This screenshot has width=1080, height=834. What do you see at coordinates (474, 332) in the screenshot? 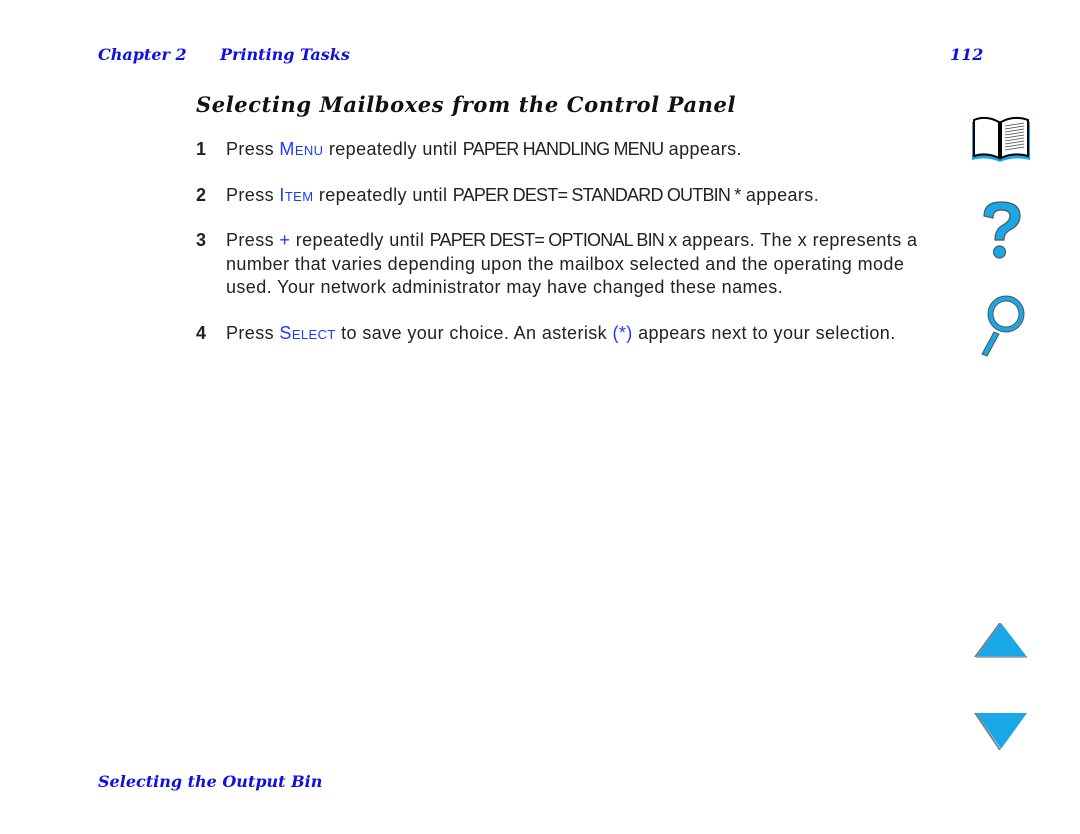
I see `step-text: to save your choice. An asterisk` at bounding box center [474, 332].